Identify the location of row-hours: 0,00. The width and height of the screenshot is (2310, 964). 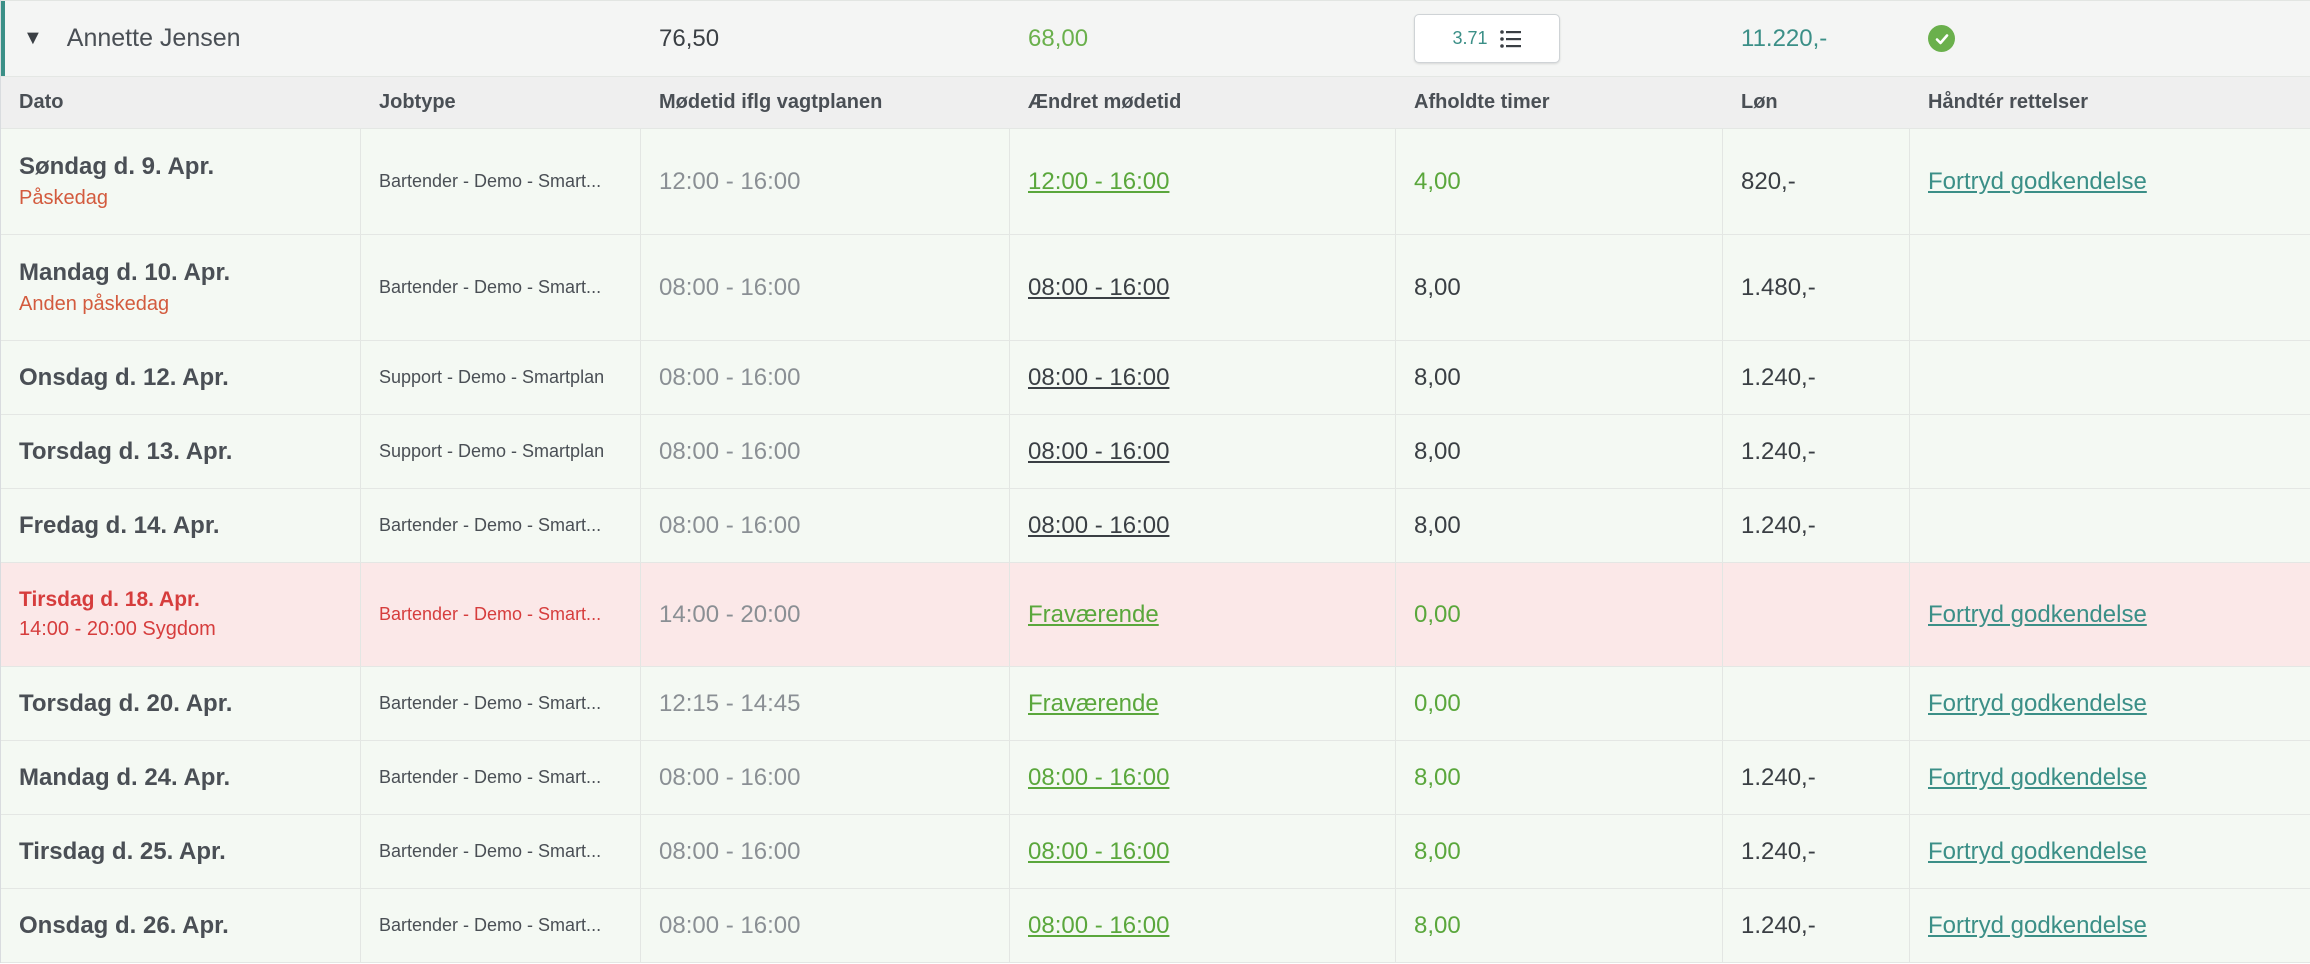
(1437, 614).